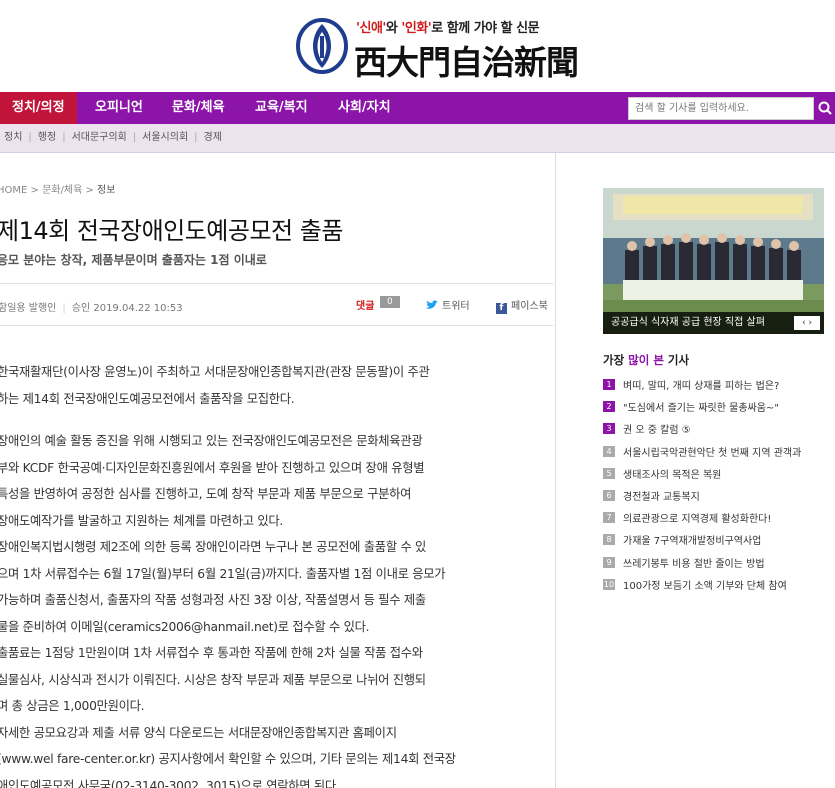 This screenshot has height=788, width=835. Describe the element at coordinates (697, 517) in the screenshot. I see `popular-article-title: 의료관광으로 지역경제 활성화한다!` at that location.